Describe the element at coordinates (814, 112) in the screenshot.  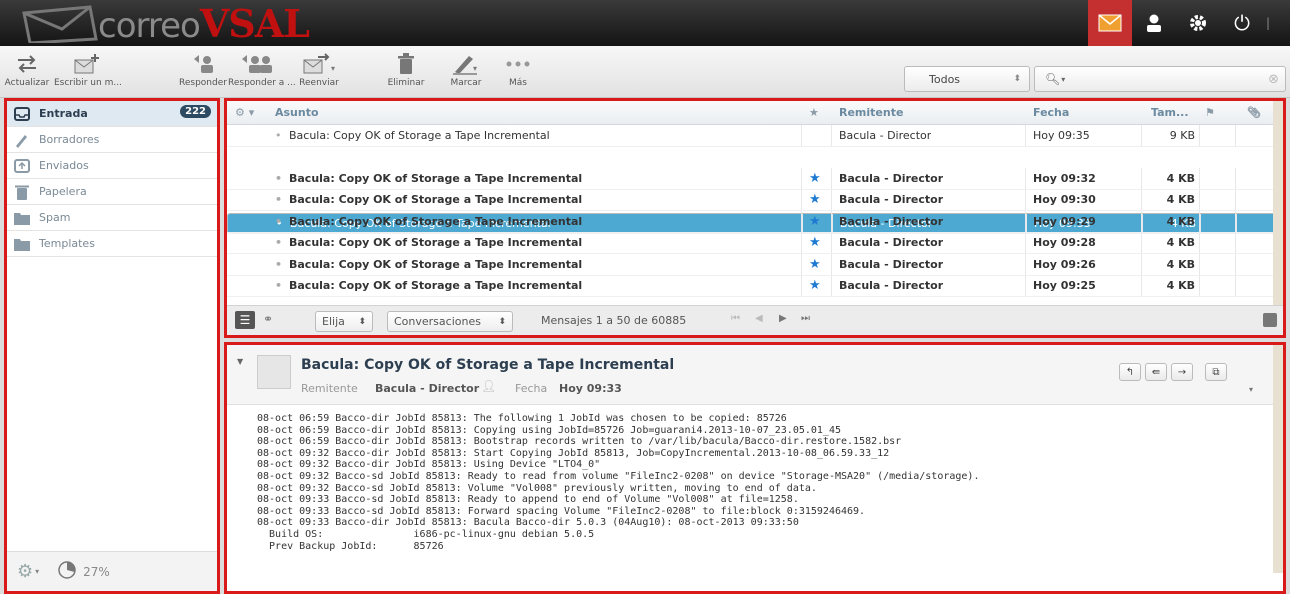
I see `flag-star-header-icon: ★` at that location.